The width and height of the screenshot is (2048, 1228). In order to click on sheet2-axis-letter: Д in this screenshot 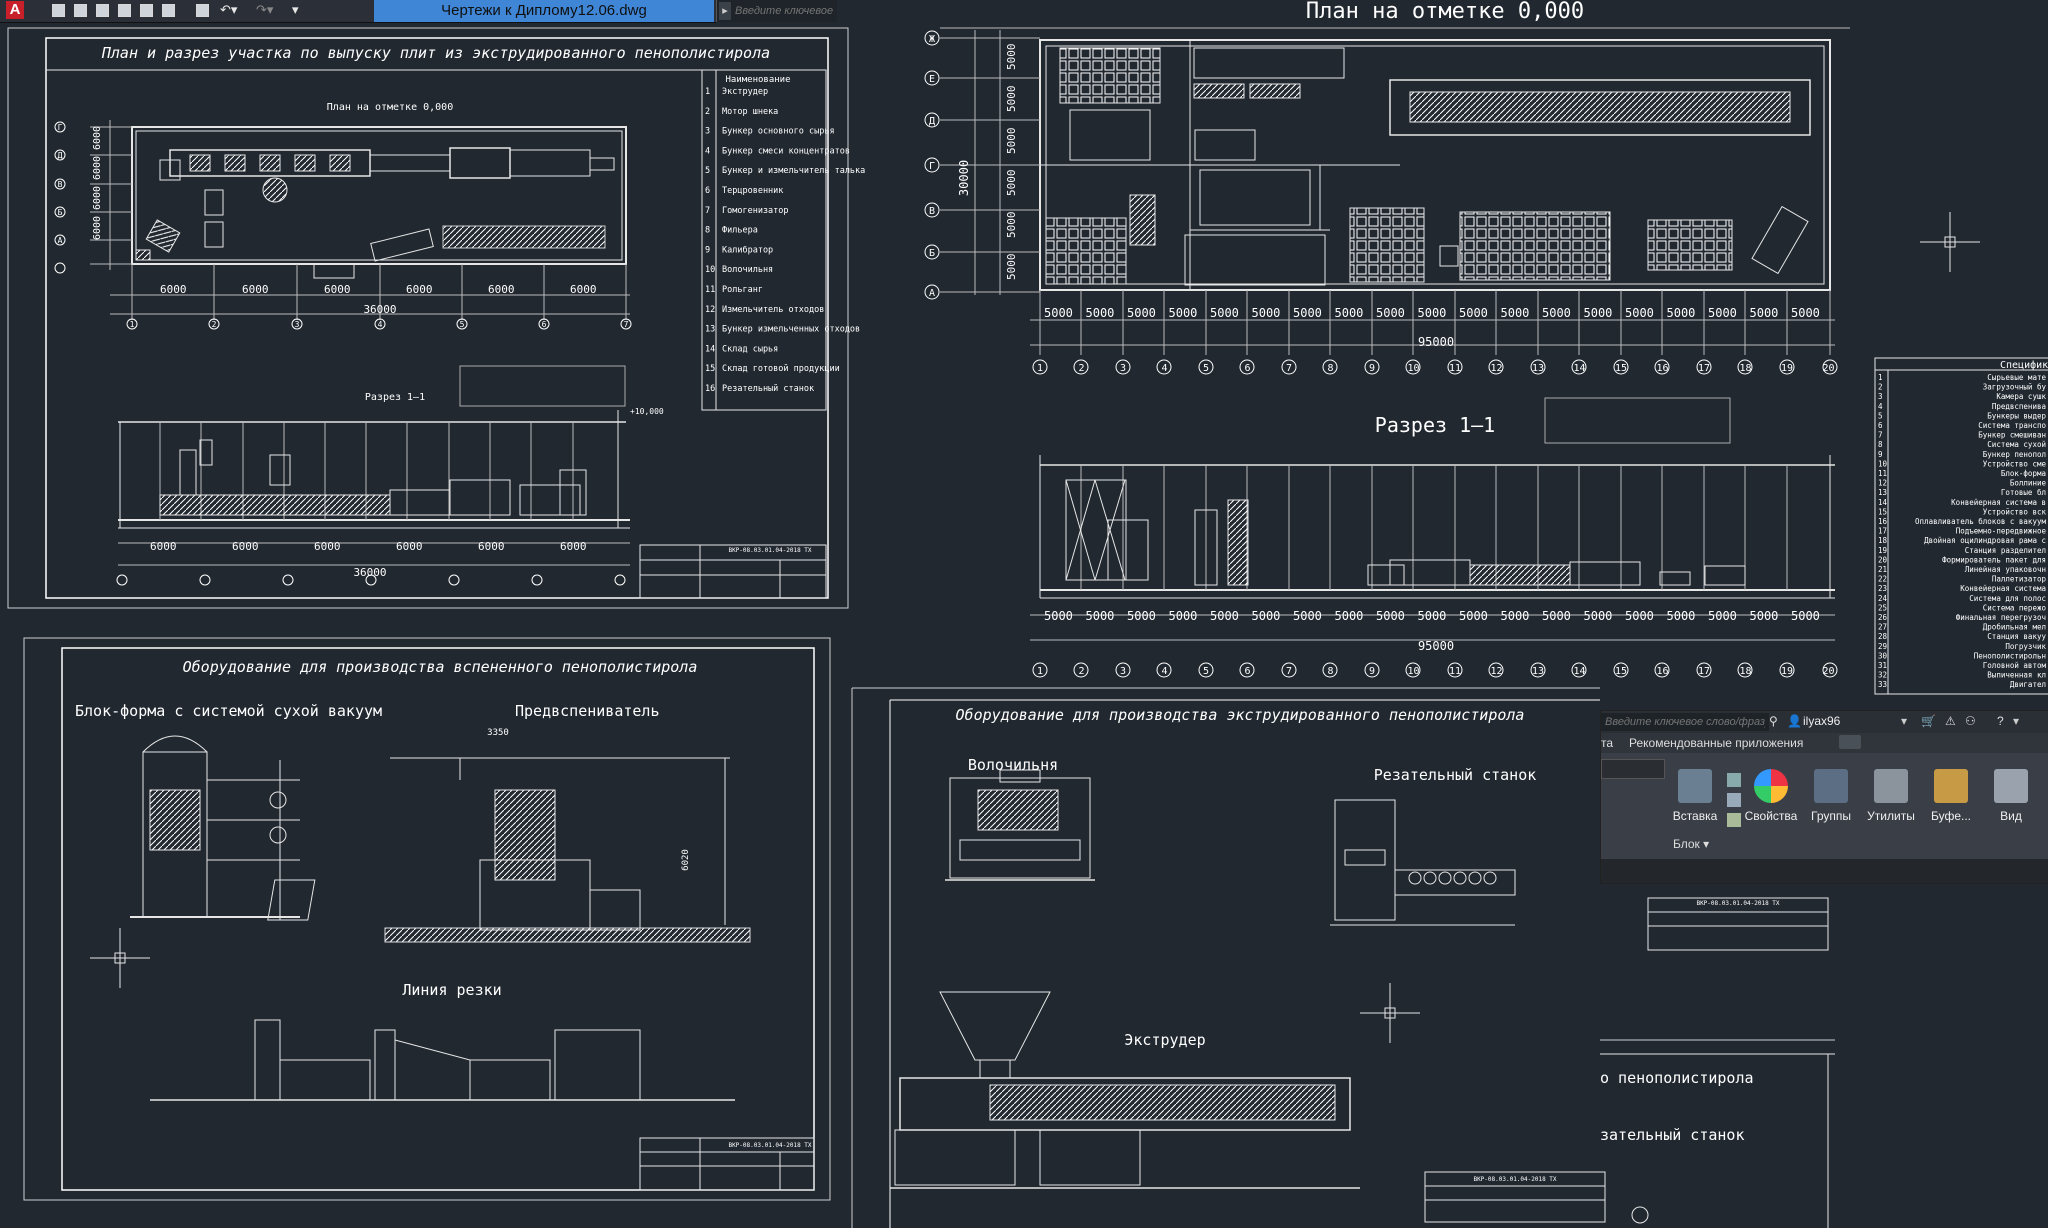, I will do `click(932, 121)`.